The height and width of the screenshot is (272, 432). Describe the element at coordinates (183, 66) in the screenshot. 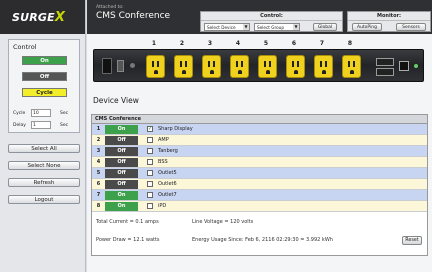

I see `outlet-2-icon` at that location.